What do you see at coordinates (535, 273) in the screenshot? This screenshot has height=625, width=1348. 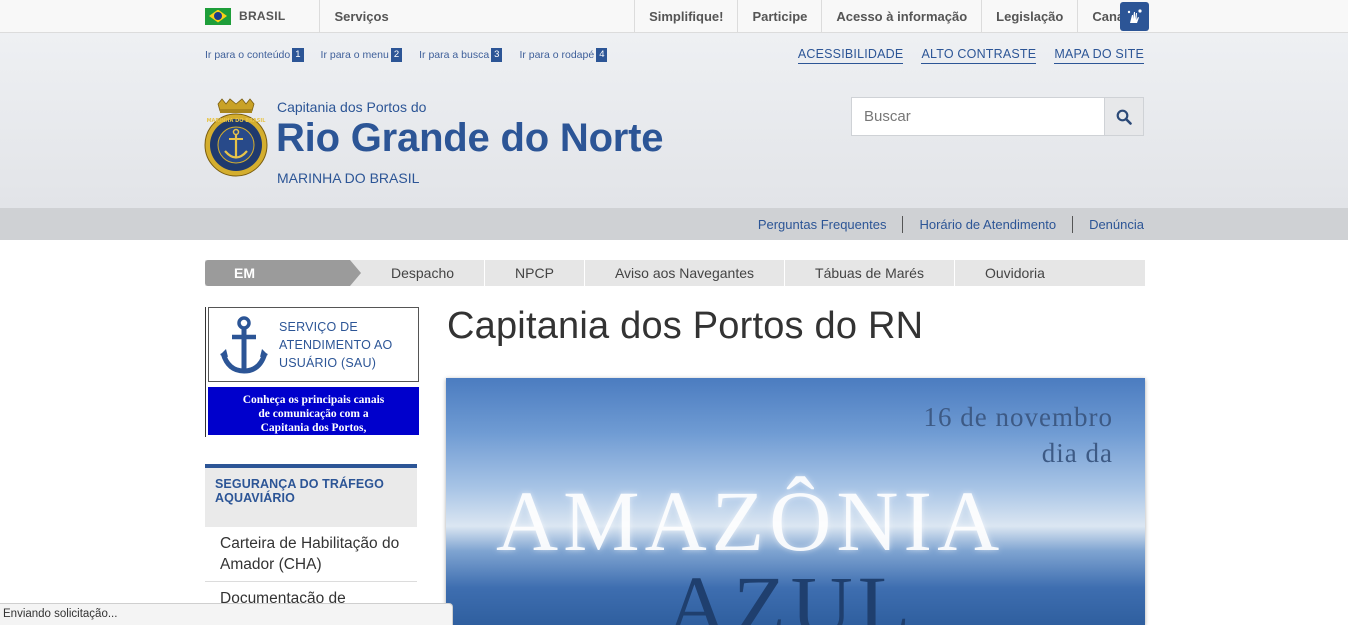 I see `destaque-npcp-link: NPCP` at bounding box center [535, 273].